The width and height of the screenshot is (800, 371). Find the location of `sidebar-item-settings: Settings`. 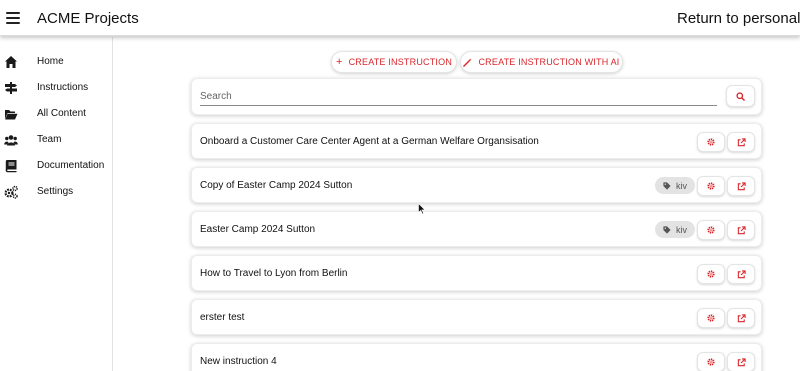

sidebar-item-settings: Settings is located at coordinates (56, 192).